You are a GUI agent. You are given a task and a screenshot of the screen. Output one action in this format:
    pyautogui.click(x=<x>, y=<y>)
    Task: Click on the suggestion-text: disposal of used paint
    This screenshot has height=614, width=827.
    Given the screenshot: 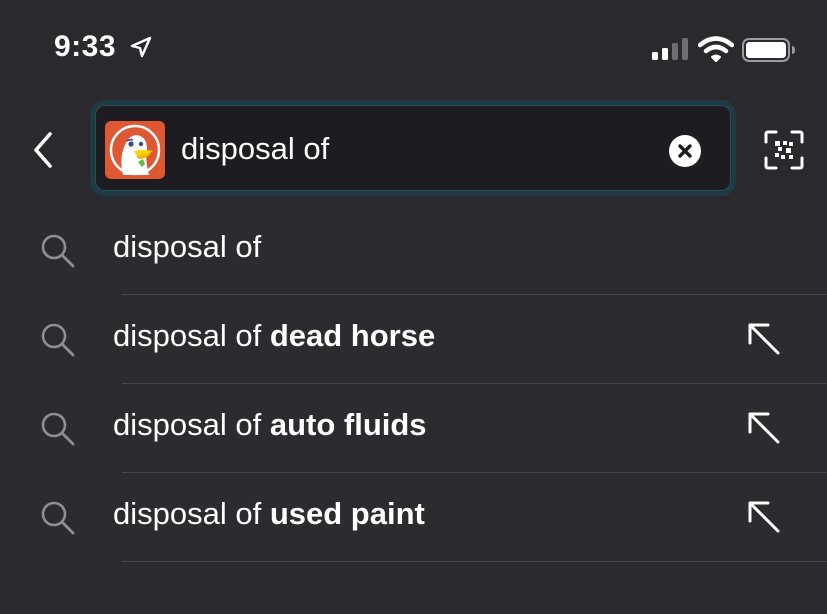 What is the action you would take?
    pyautogui.click(x=269, y=514)
    